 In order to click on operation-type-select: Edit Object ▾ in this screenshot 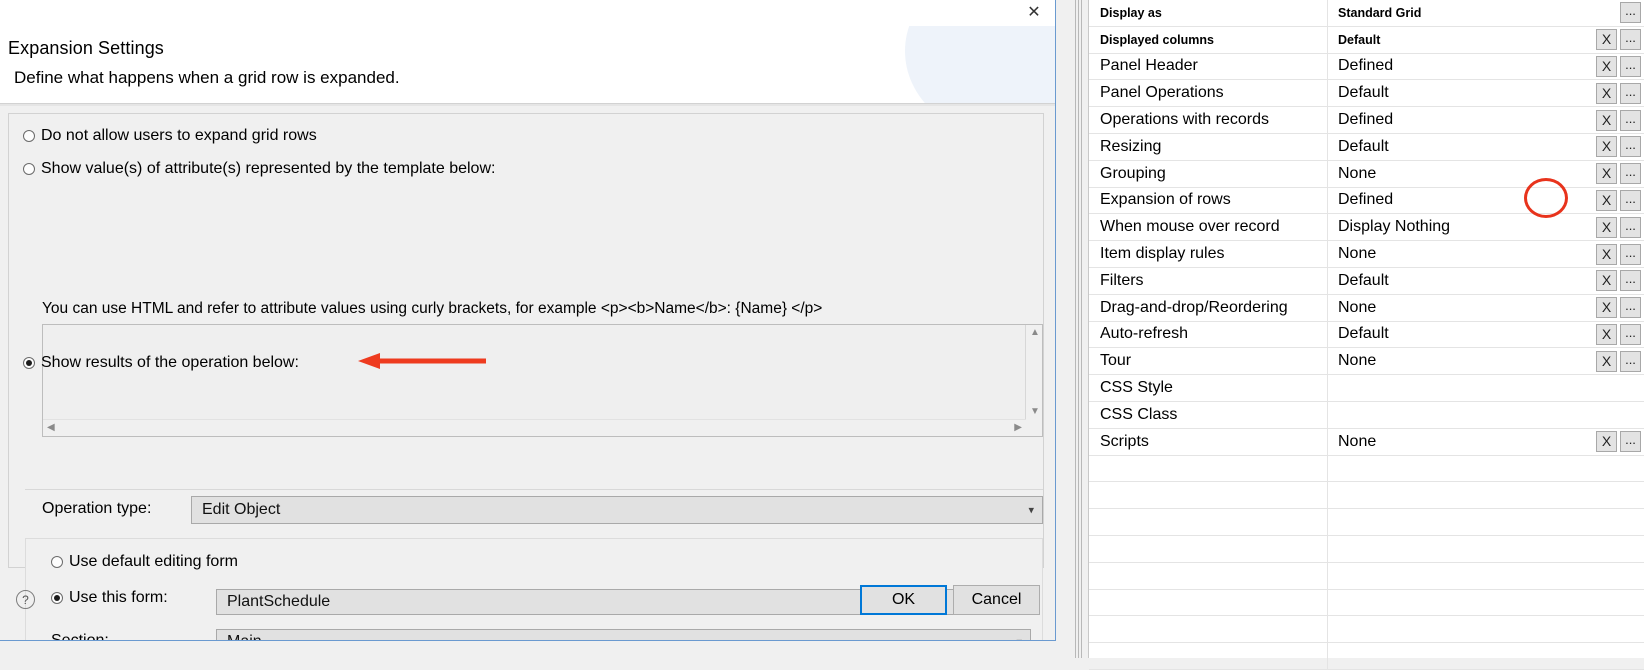, I will do `click(617, 510)`.